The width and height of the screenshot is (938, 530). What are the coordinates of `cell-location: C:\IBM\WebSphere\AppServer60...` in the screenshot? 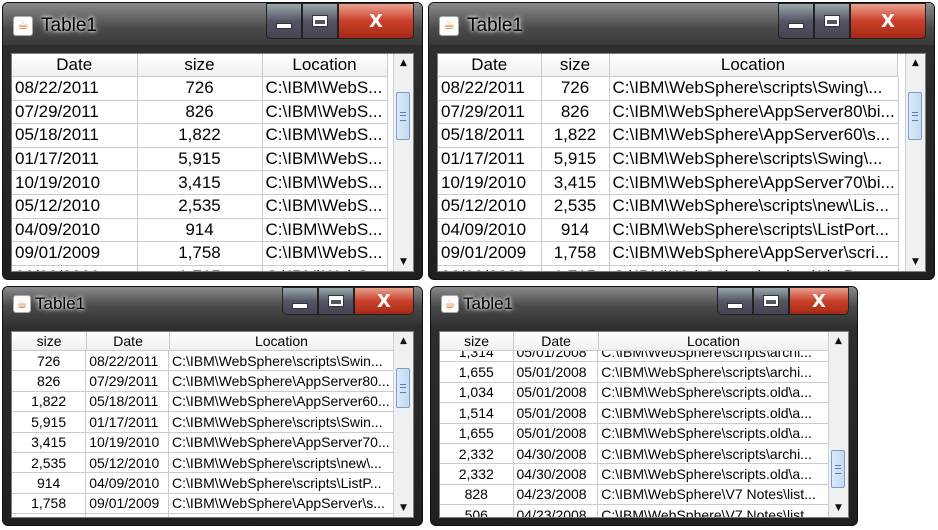 It's located at (281, 402).